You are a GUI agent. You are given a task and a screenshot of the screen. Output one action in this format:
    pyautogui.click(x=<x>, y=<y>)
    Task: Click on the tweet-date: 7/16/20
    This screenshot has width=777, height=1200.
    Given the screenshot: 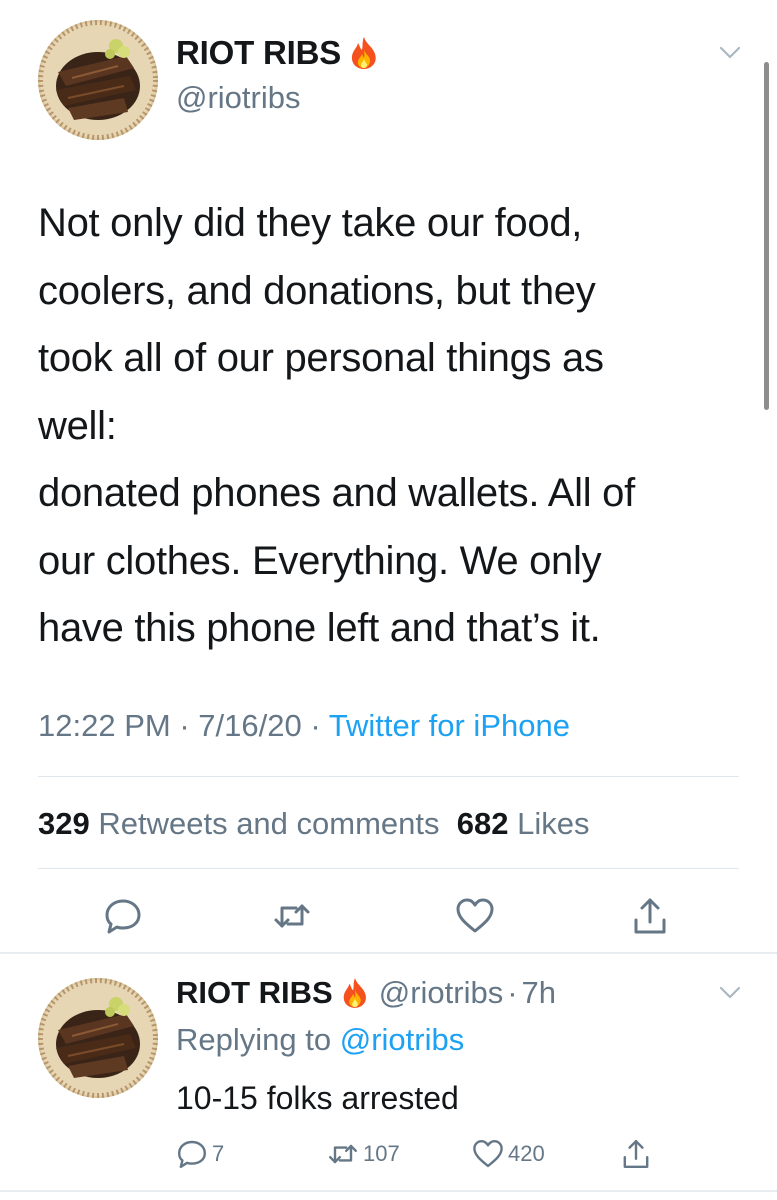 What is the action you would take?
    pyautogui.click(x=250, y=725)
    